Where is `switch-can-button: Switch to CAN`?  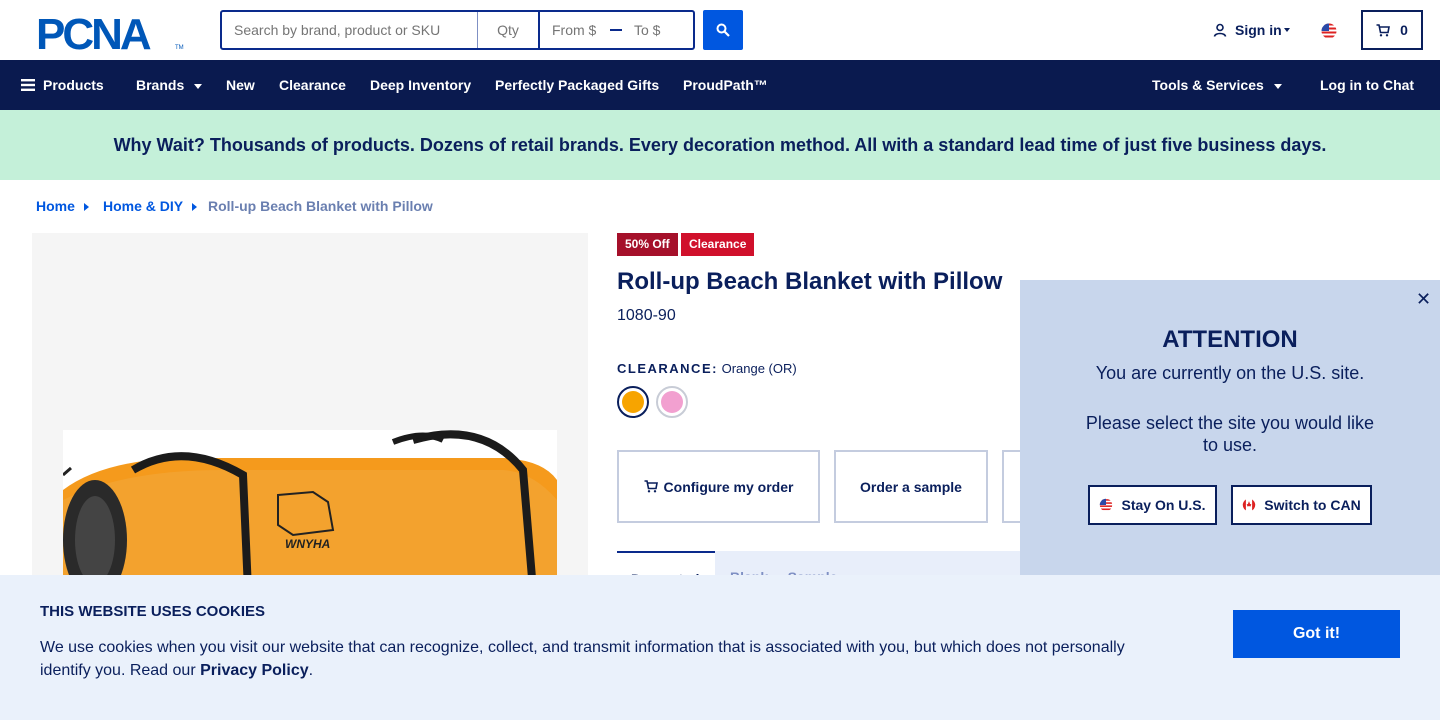 switch-can-button: Switch to CAN is located at coordinates (1301, 505).